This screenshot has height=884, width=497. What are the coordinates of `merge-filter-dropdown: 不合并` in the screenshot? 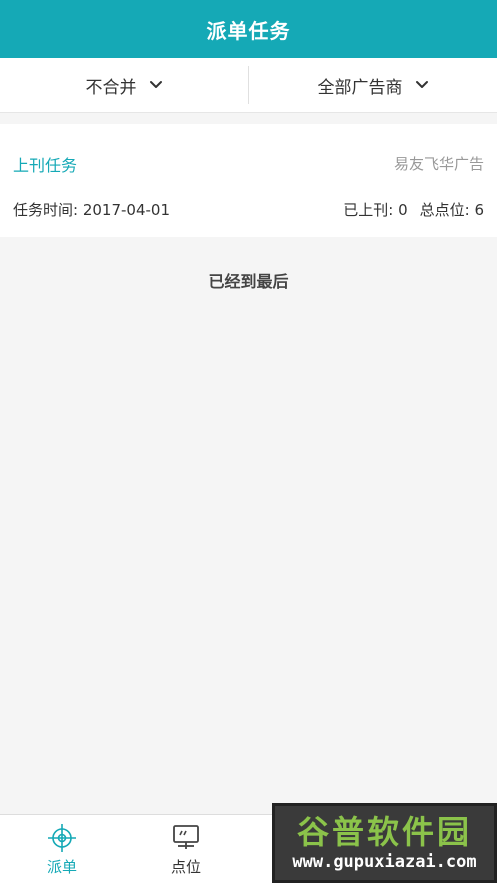 It's located at (124, 85).